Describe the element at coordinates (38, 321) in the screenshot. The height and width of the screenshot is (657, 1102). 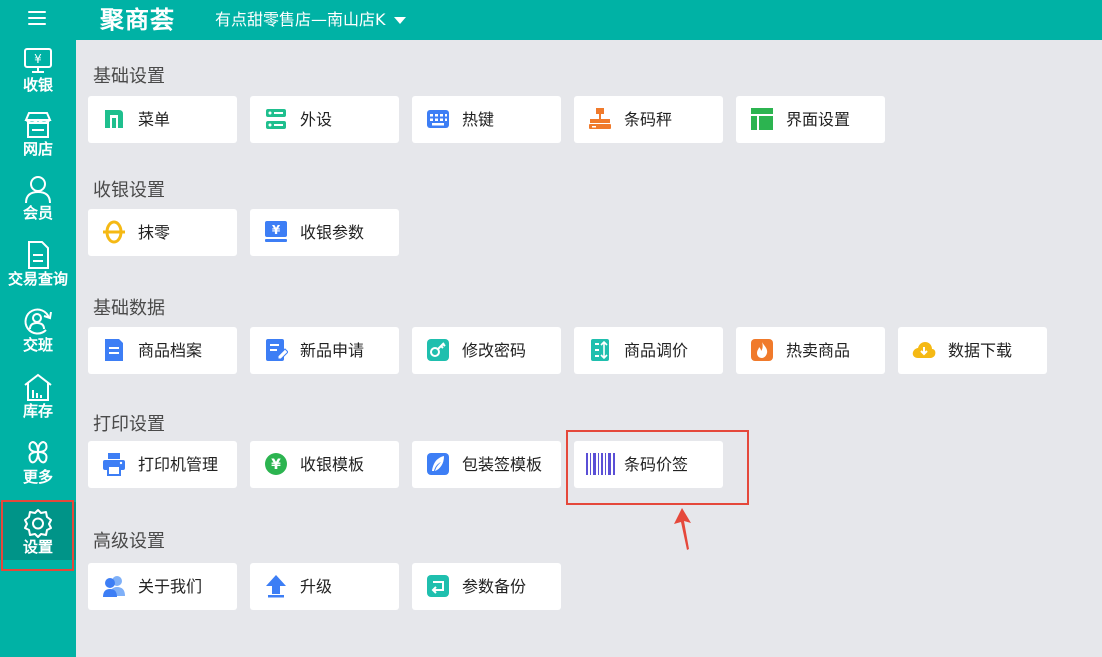
I see `shift-icon` at that location.